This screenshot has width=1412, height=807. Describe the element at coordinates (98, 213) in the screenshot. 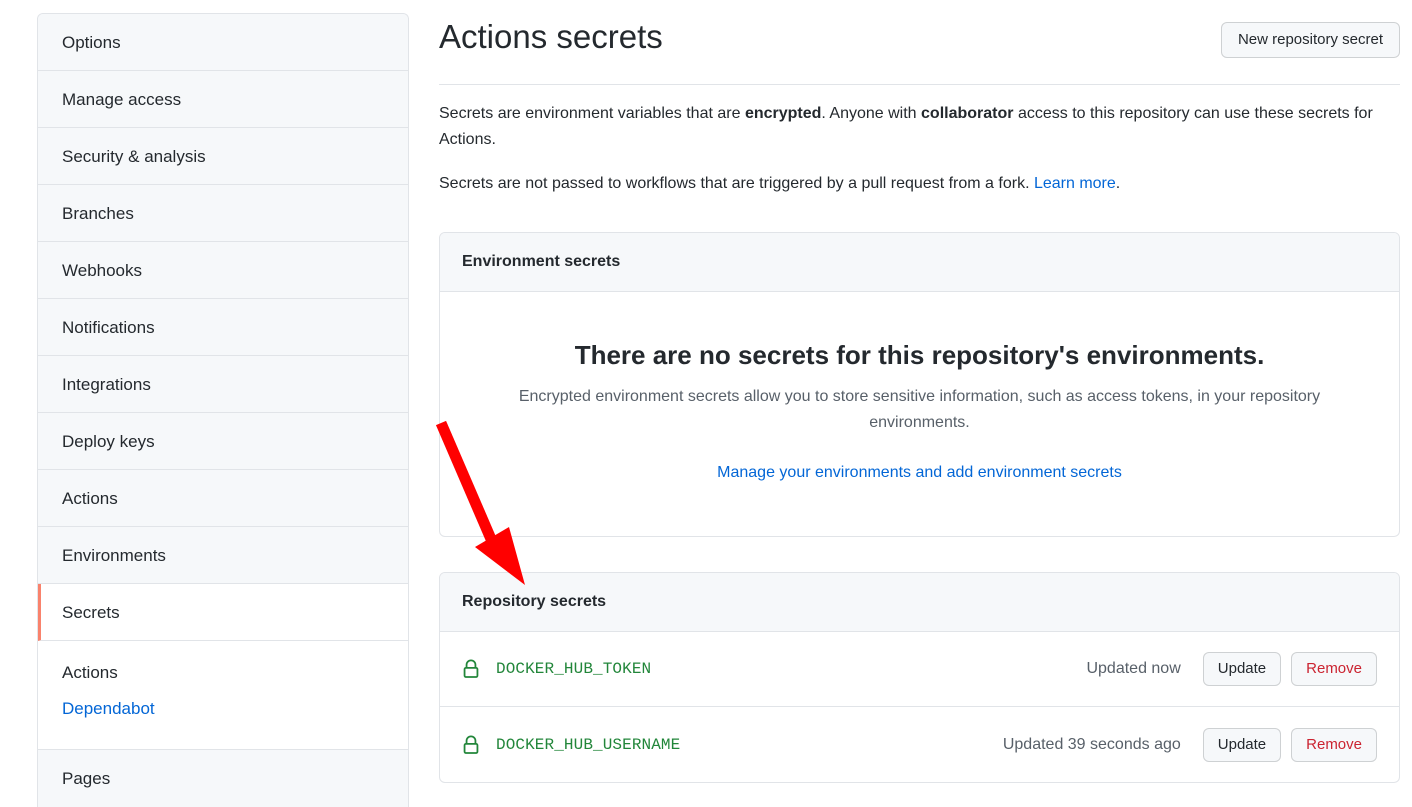

I see `sidebar-item-label: Branches` at that location.